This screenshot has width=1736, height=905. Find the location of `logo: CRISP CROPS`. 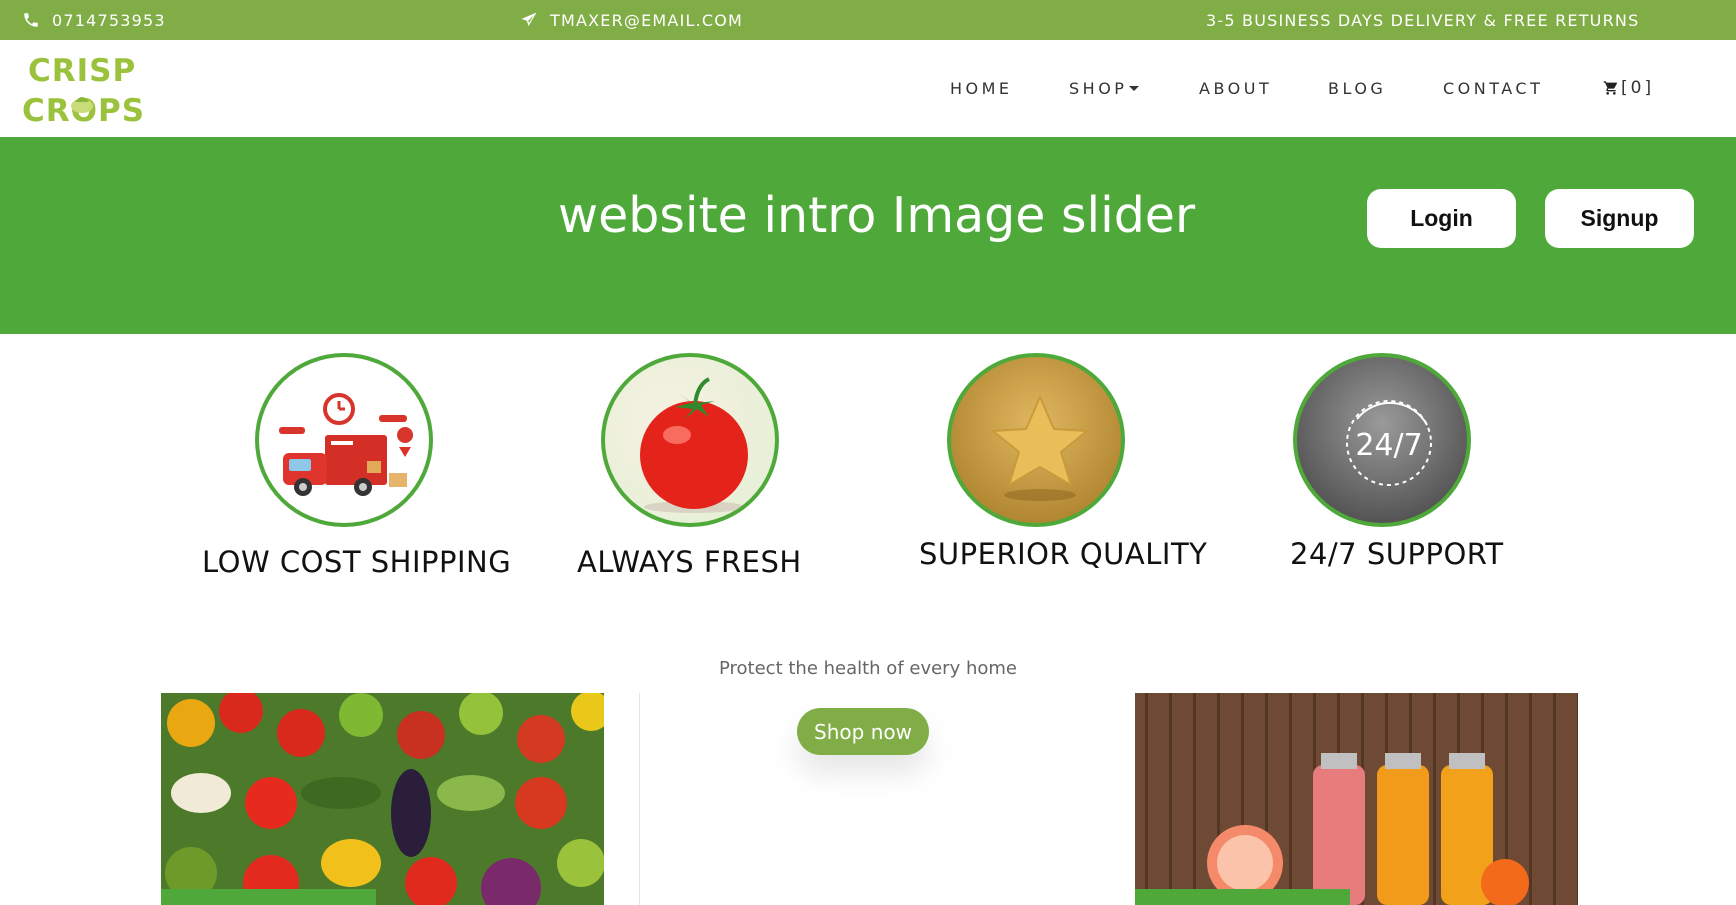

logo: CRISP CROPS is located at coordinates (84, 90).